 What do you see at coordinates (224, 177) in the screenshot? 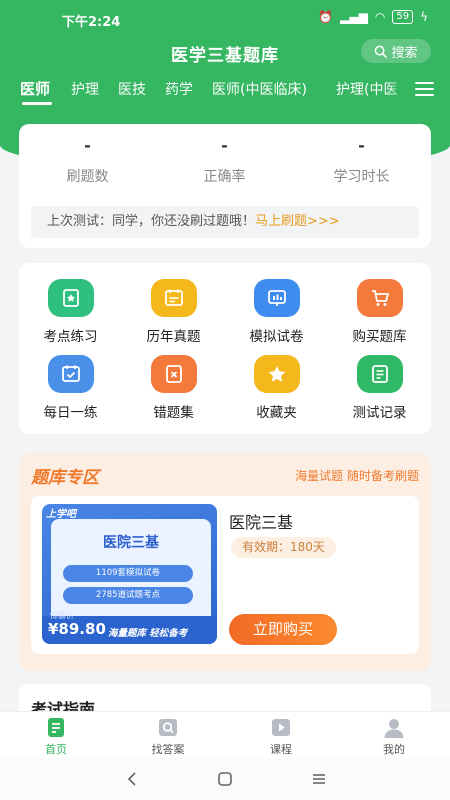
I see `stat-label: 正确率` at bounding box center [224, 177].